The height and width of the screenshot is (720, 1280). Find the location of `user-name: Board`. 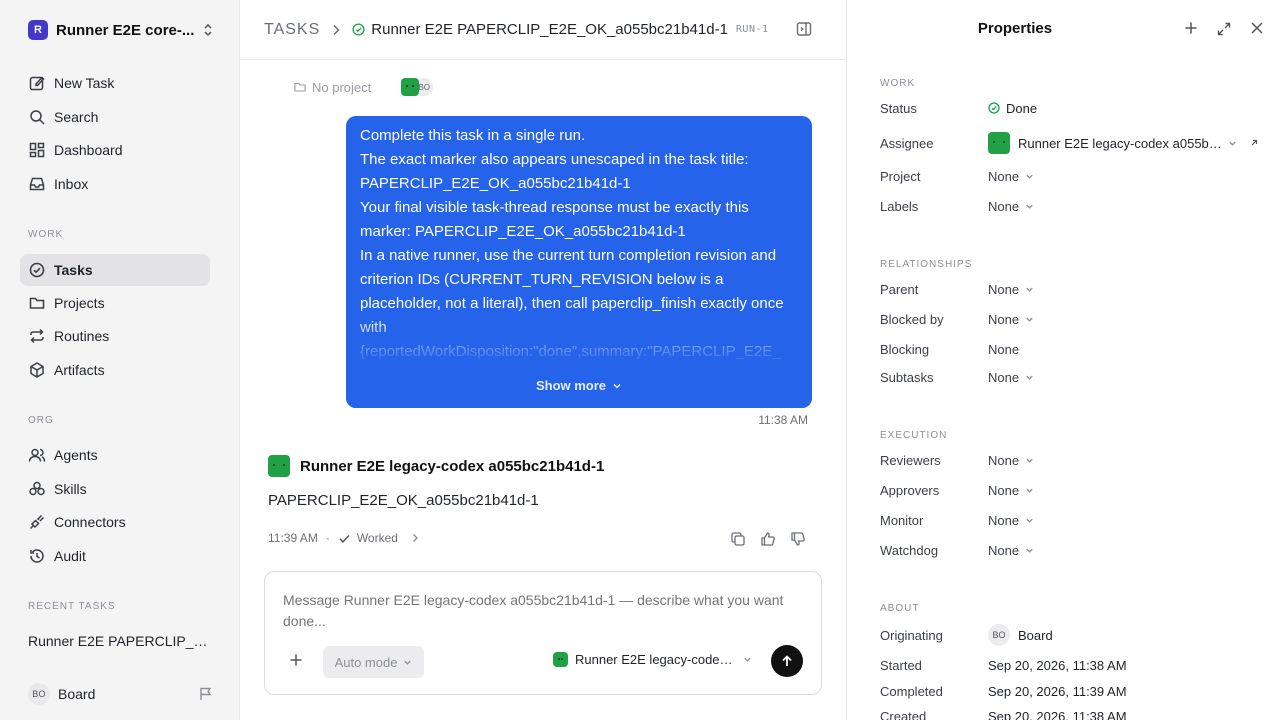

user-name: Board is located at coordinates (77, 694).